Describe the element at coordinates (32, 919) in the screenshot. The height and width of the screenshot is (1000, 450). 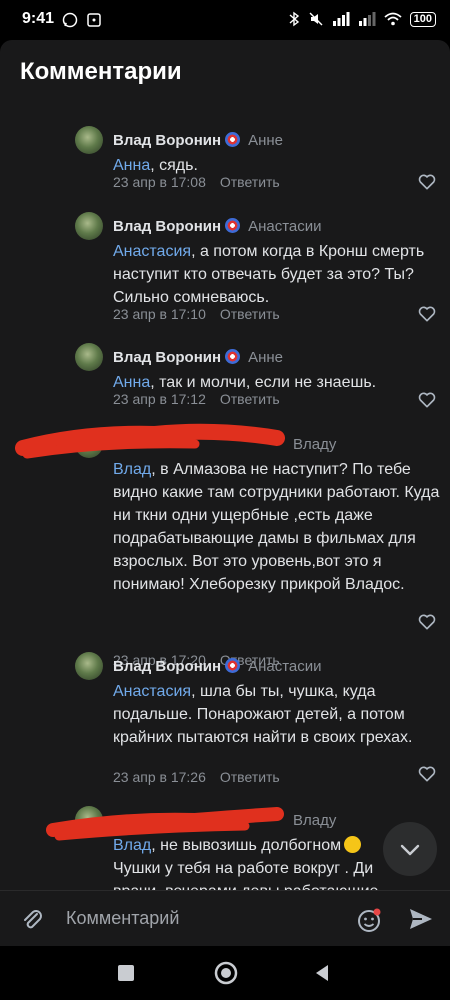
I see `paperclip-icon` at that location.